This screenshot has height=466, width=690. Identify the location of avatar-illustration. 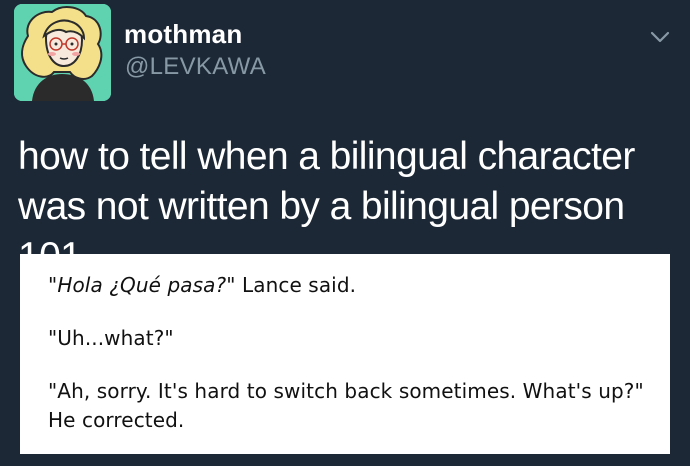
(62, 52).